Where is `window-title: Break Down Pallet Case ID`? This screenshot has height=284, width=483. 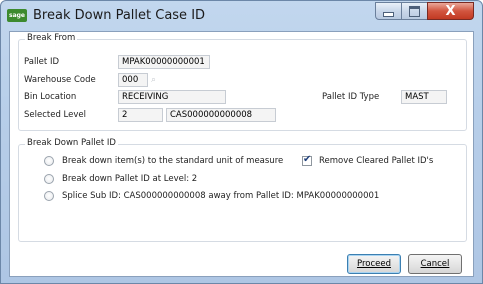
window-title: Break Down Pallet Case ID is located at coordinates (119, 15).